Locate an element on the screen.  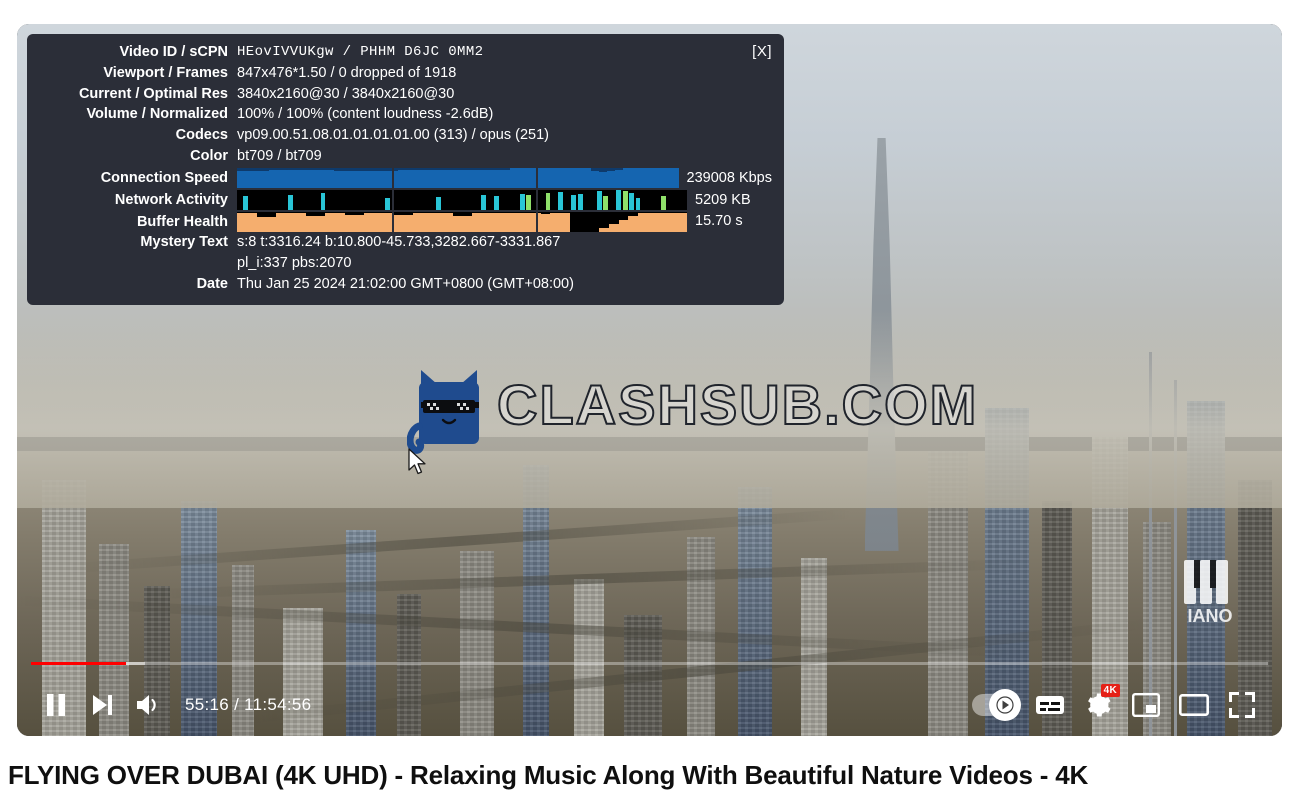
progress-track is located at coordinates (649, 663).